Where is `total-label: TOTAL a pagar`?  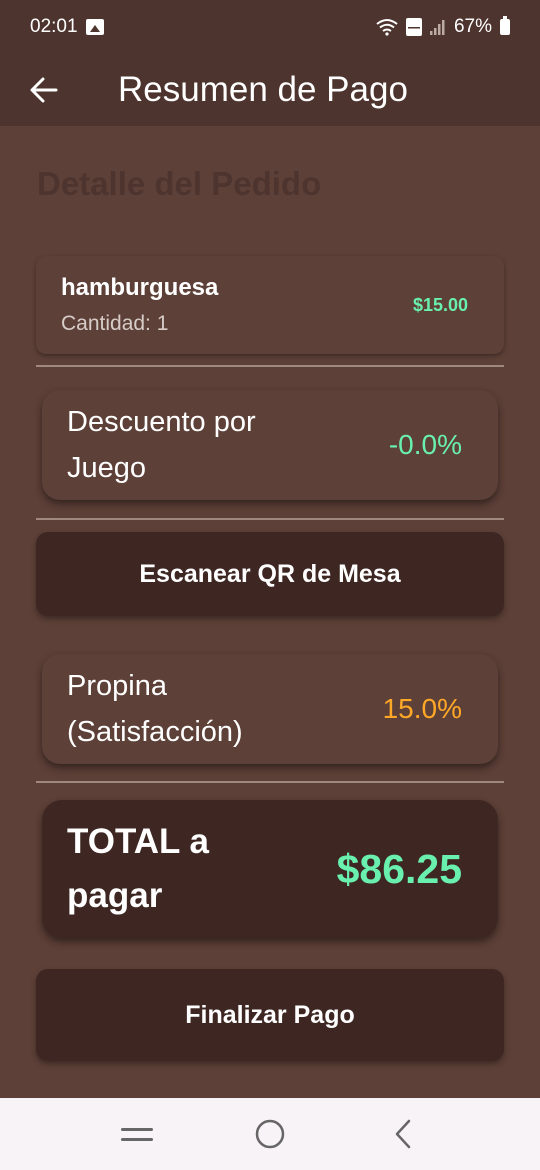 total-label: TOTAL a pagar is located at coordinates (138, 868).